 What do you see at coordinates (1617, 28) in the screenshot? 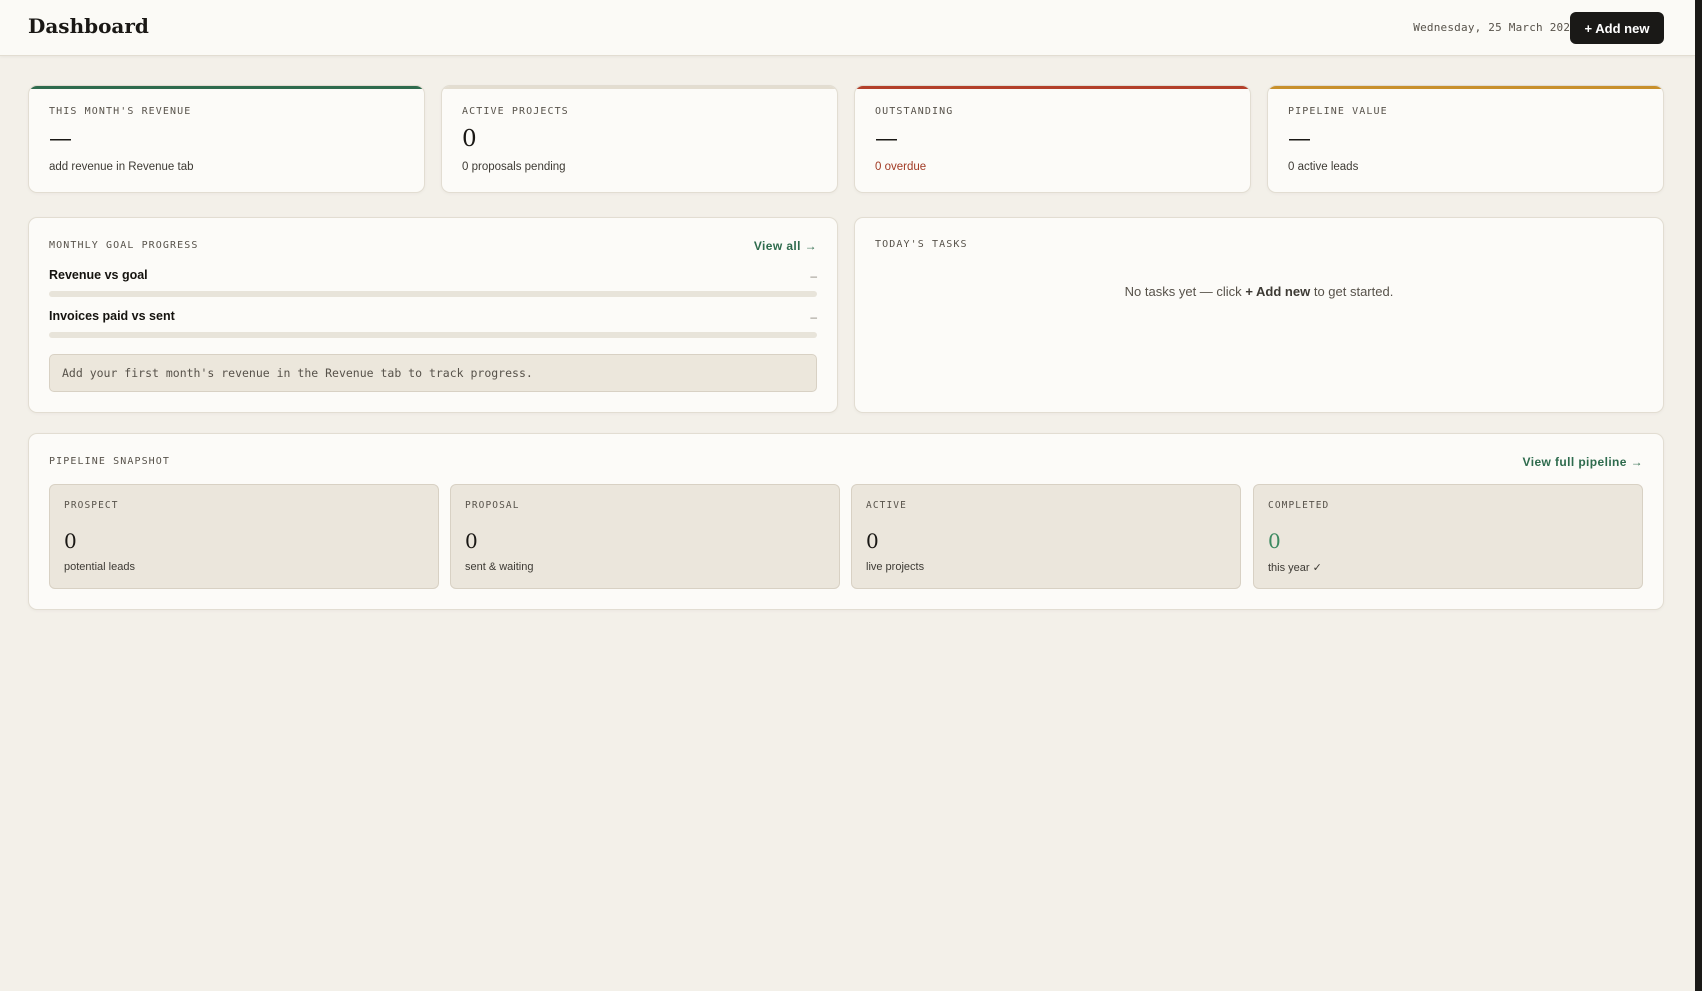
I see `add-new-button: + Add new` at bounding box center [1617, 28].